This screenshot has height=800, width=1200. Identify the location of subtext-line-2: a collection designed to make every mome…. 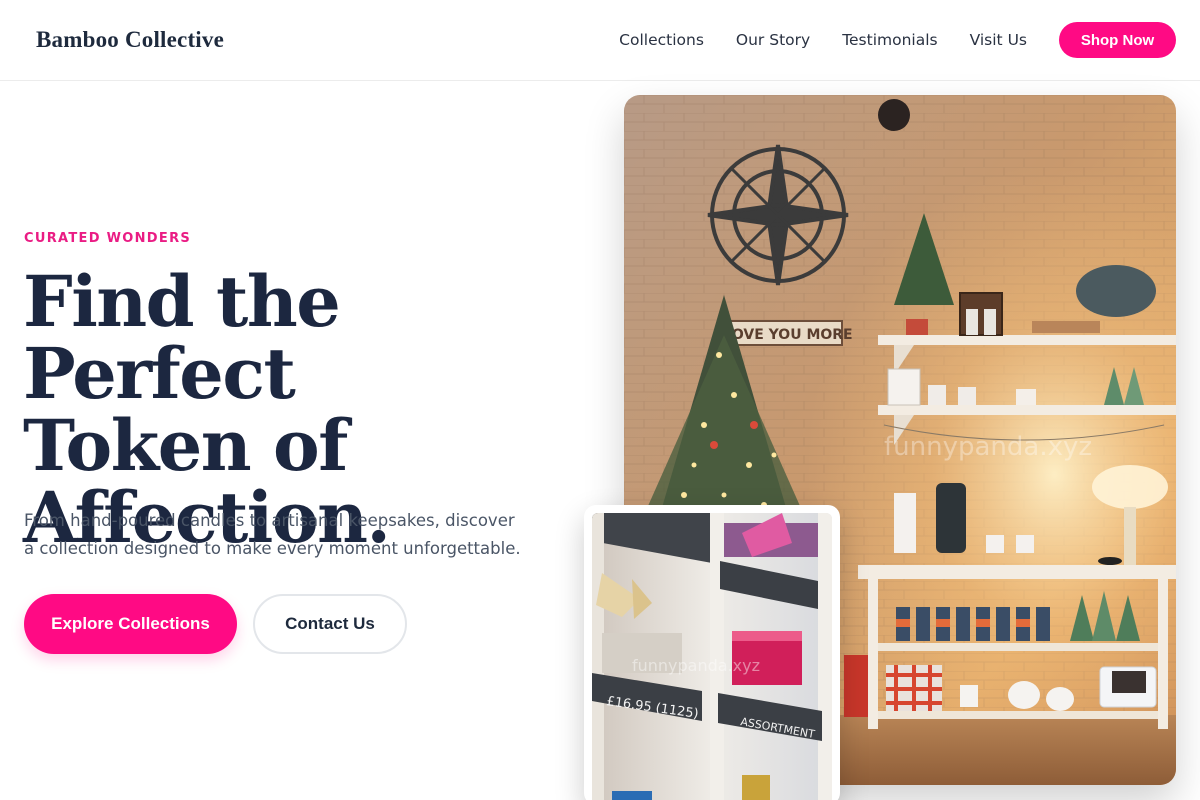
(272, 548).